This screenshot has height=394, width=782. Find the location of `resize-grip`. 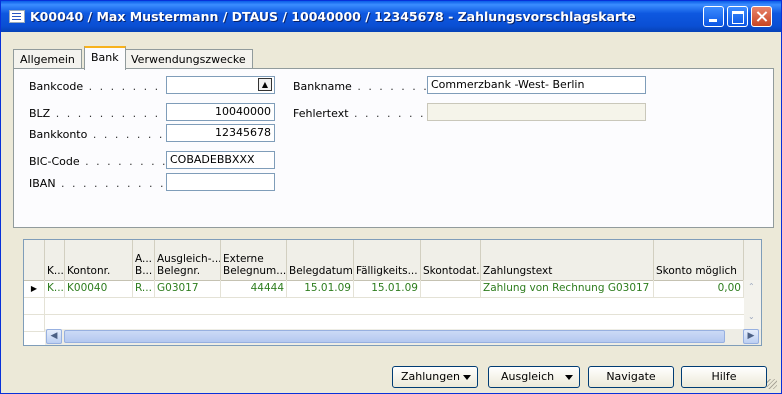

resize-grip is located at coordinates (772, 384).